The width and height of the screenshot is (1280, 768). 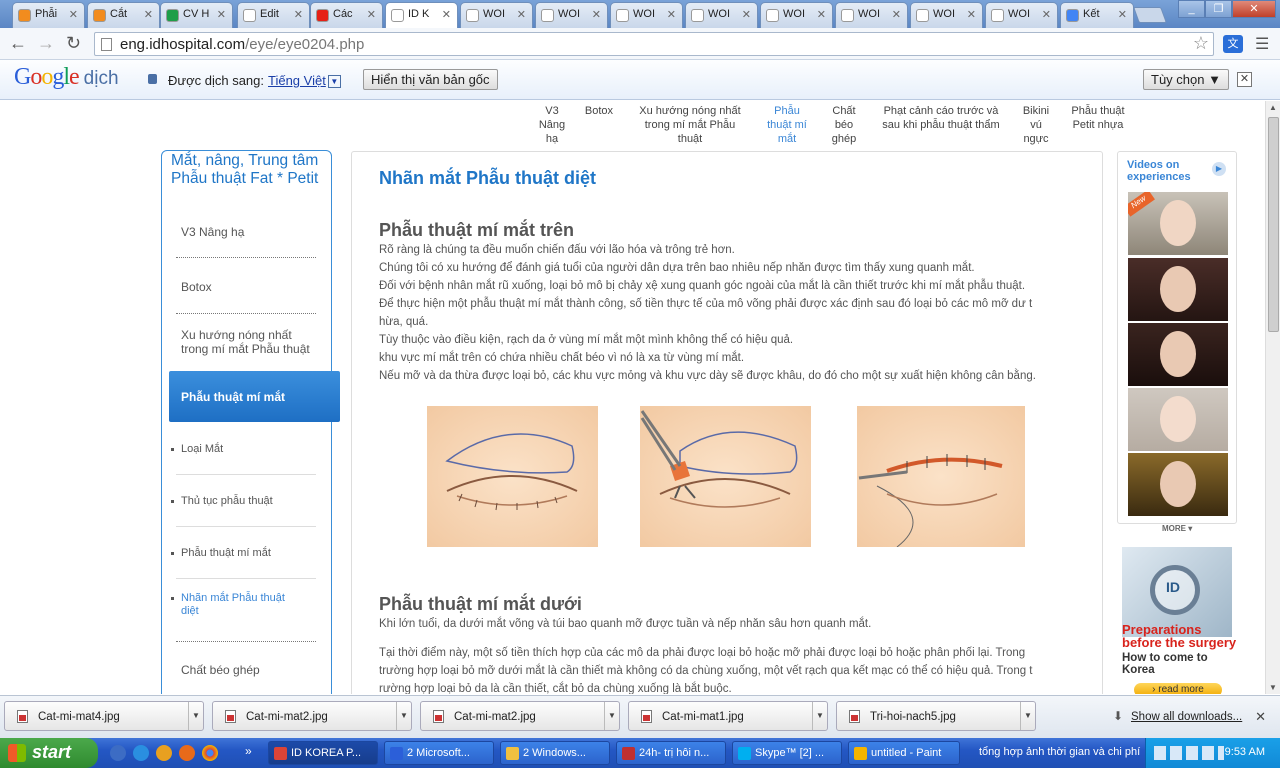 I want to click on maximize-button: ❐, so click(x=1218, y=9).